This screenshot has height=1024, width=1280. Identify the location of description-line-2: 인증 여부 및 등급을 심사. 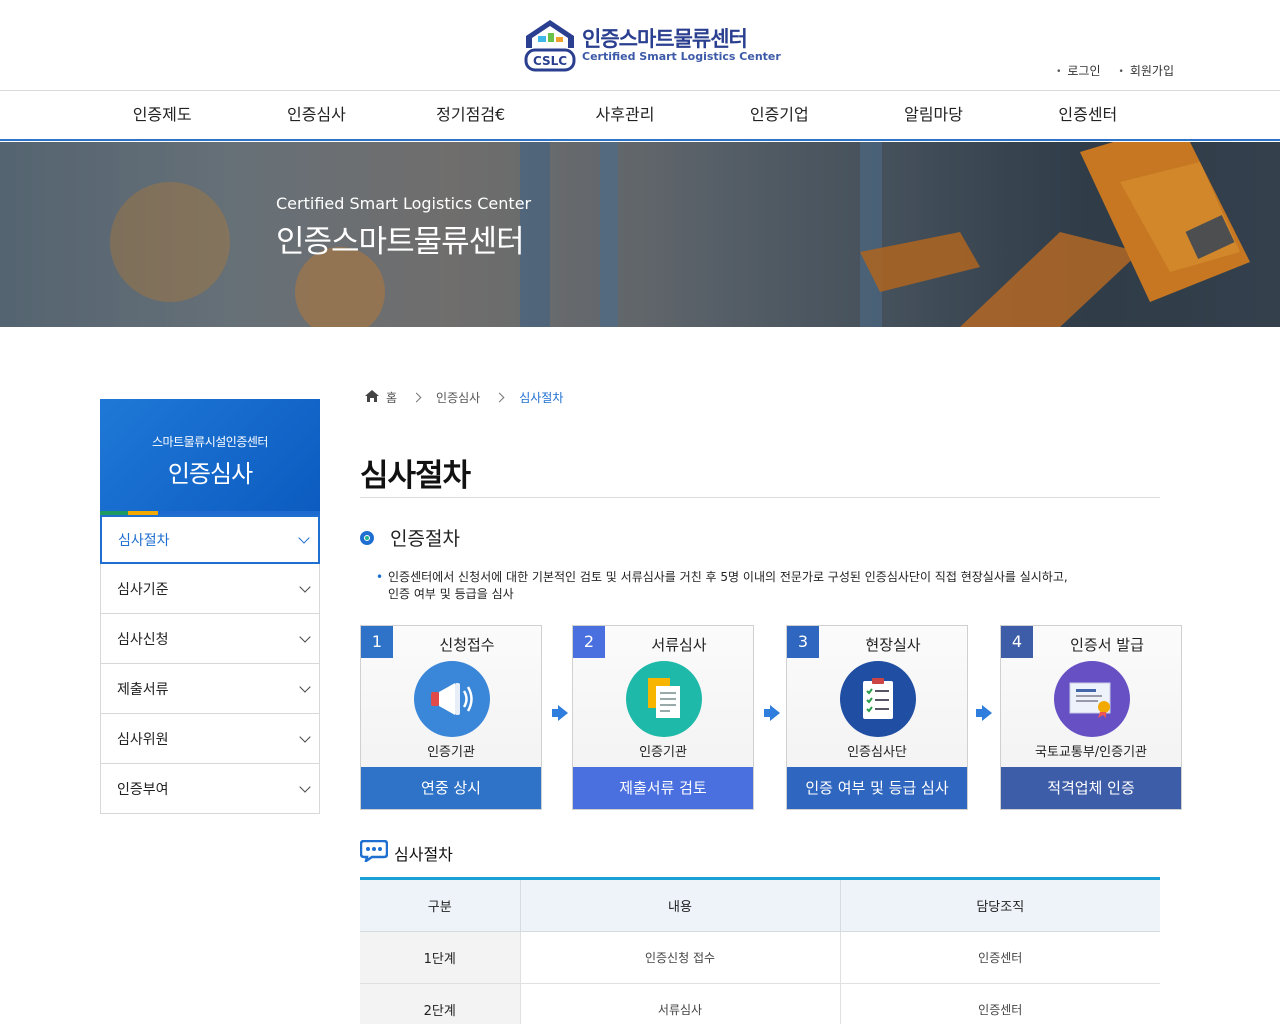
(451, 594).